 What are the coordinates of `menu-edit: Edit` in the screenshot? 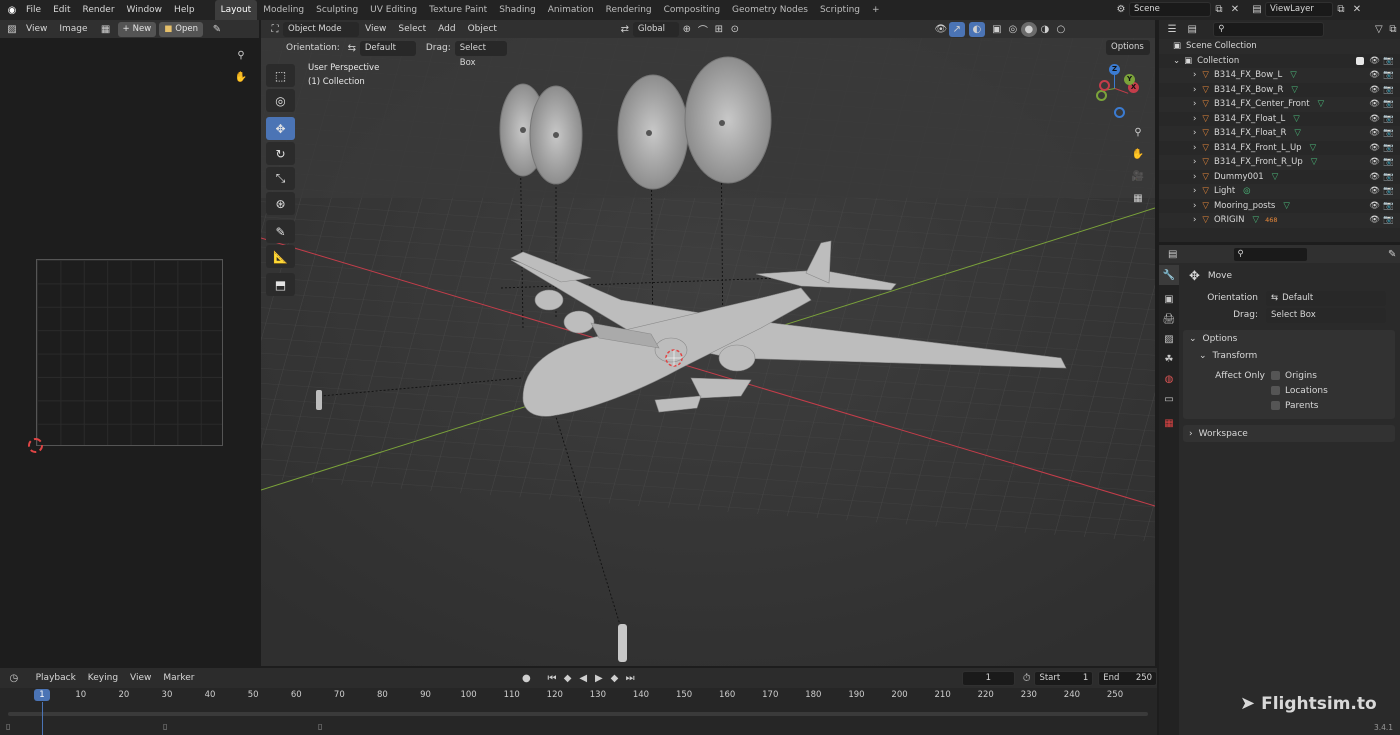 It's located at (61, 10).